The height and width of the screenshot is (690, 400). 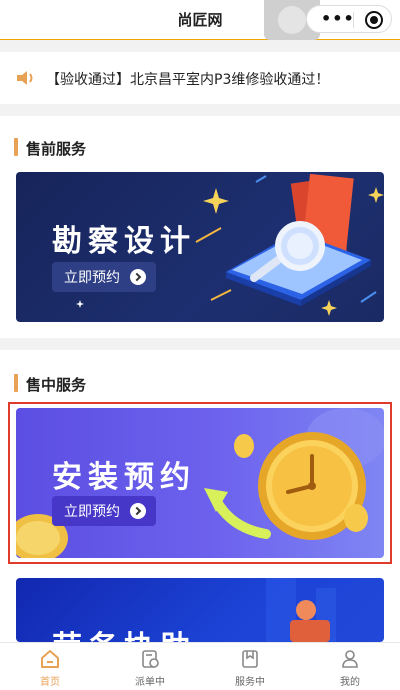 I want to click on notice-text: 【验收通过】北京昌平室内P3维修验收通过！, so click(x=188, y=80).